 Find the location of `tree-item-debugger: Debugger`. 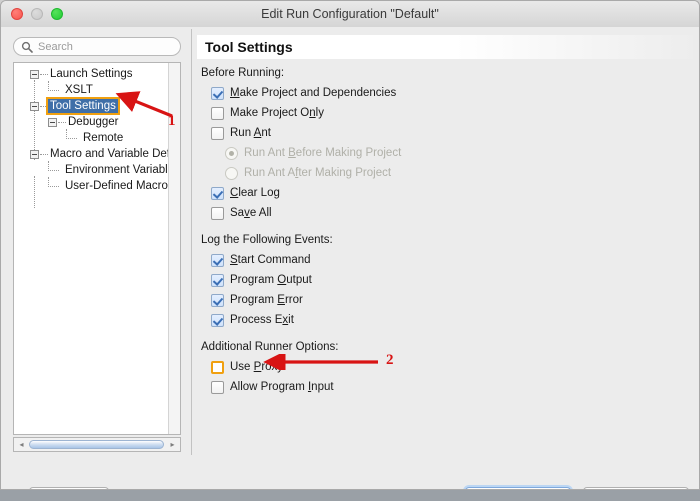

tree-item-debugger: Debugger is located at coordinates (97, 122).